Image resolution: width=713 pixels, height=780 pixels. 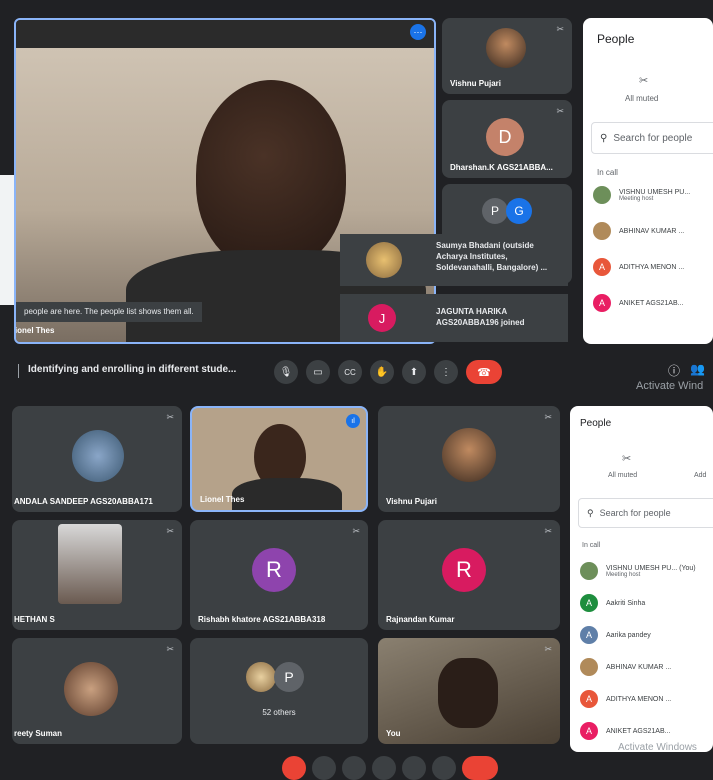 I want to click on participant-row: A Aakriti Sinha, so click(x=612, y=603).